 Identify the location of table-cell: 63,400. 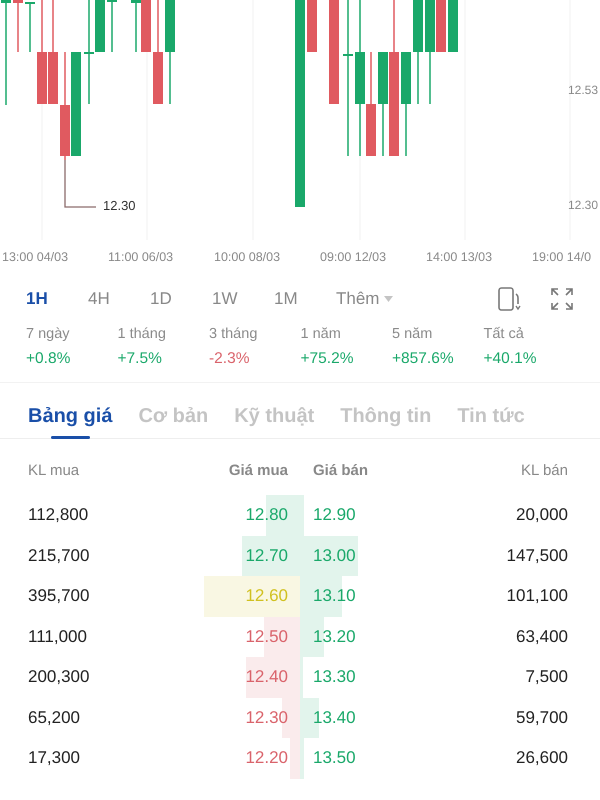
(542, 636).